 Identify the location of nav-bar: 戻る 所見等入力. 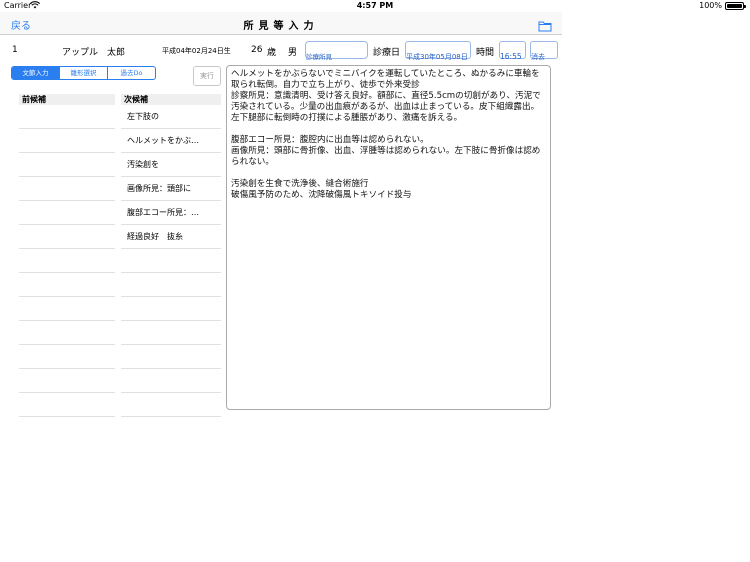
(281, 23).